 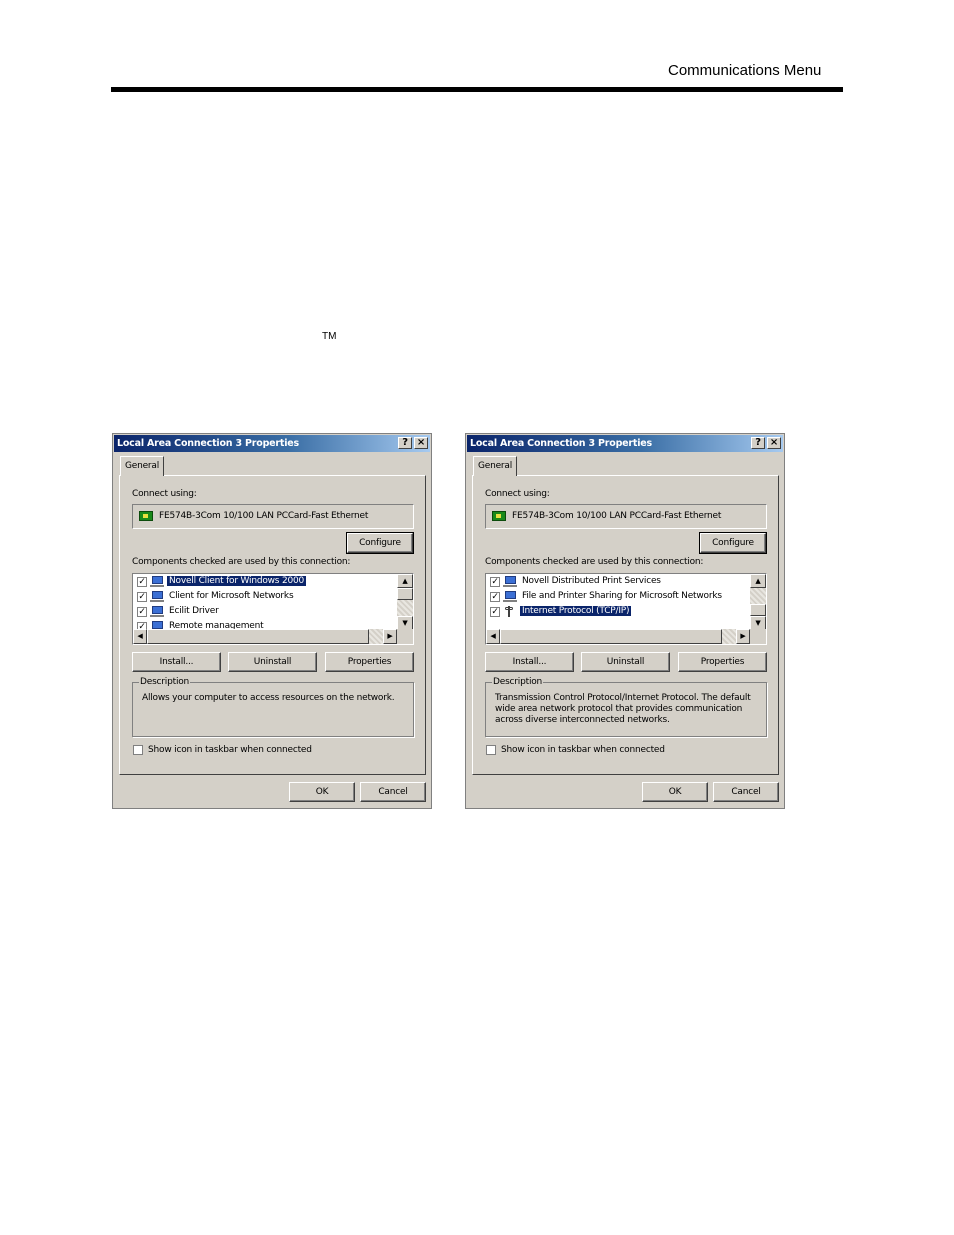 I want to click on component-label: Novell Distributed Print Services, so click(x=591, y=581).